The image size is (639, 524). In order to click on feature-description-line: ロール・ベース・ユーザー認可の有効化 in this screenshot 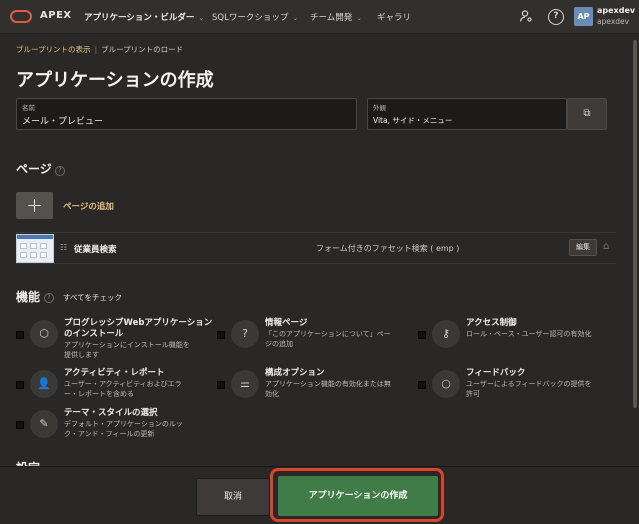, I will do `click(529, 334)`.